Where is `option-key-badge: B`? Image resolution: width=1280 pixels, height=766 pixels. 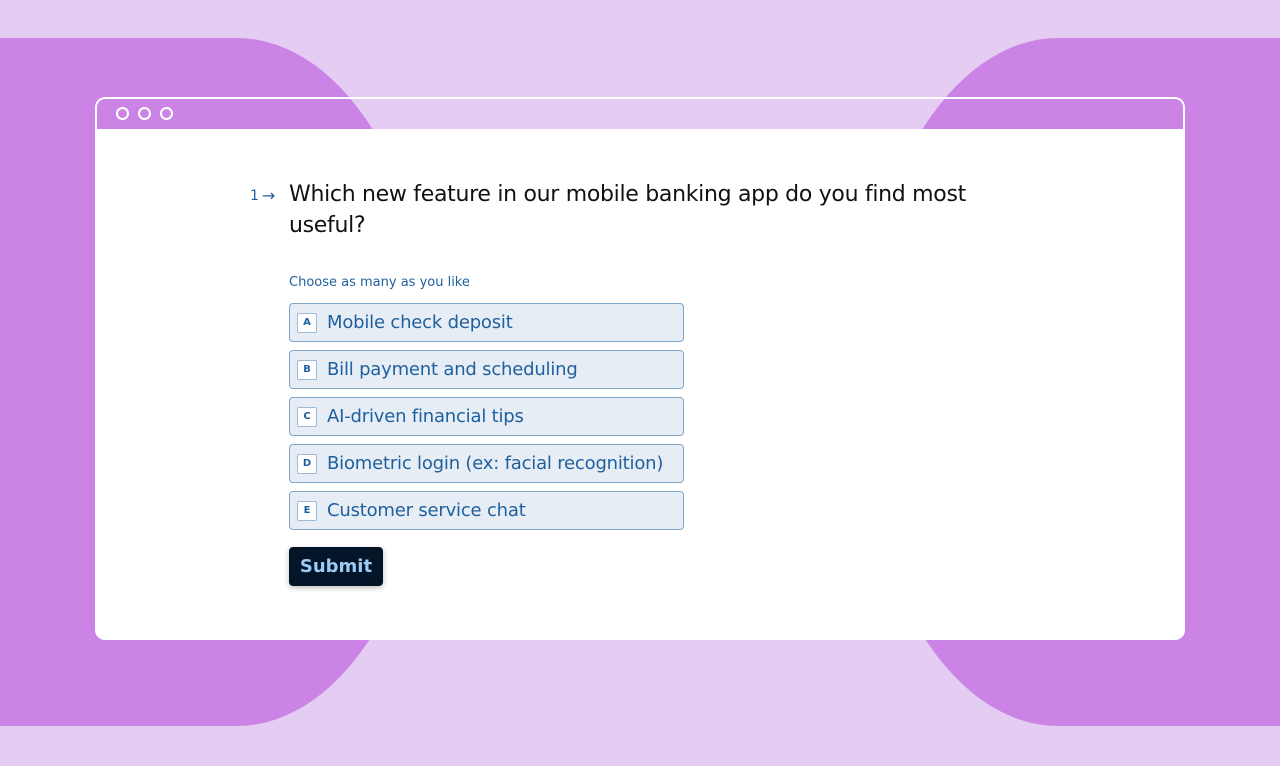
option-key-badge: B is located at coordinates (307, 369).